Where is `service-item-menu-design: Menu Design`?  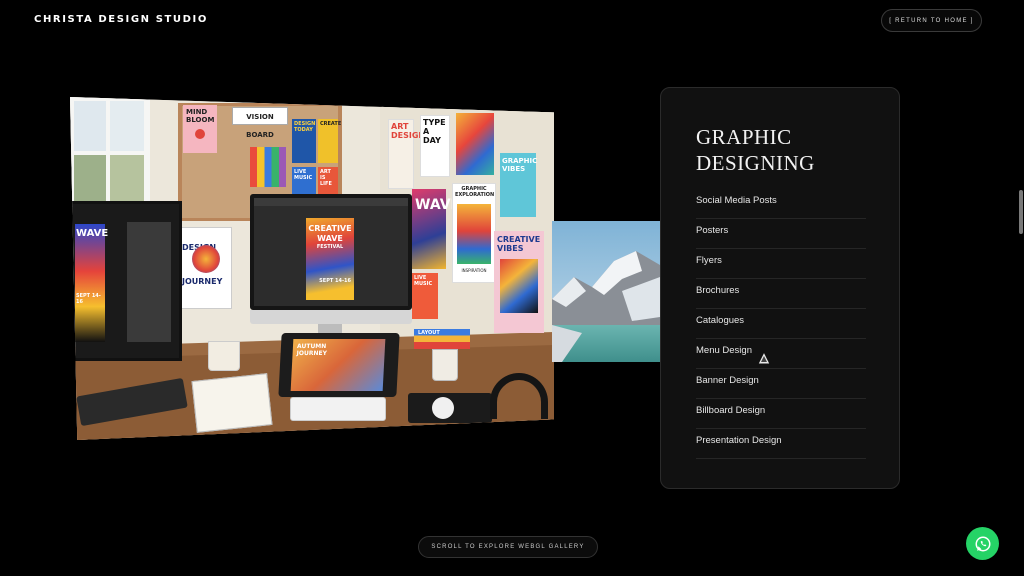
service-item-menu-design: Menu Design is located at coordinates (781, 354).